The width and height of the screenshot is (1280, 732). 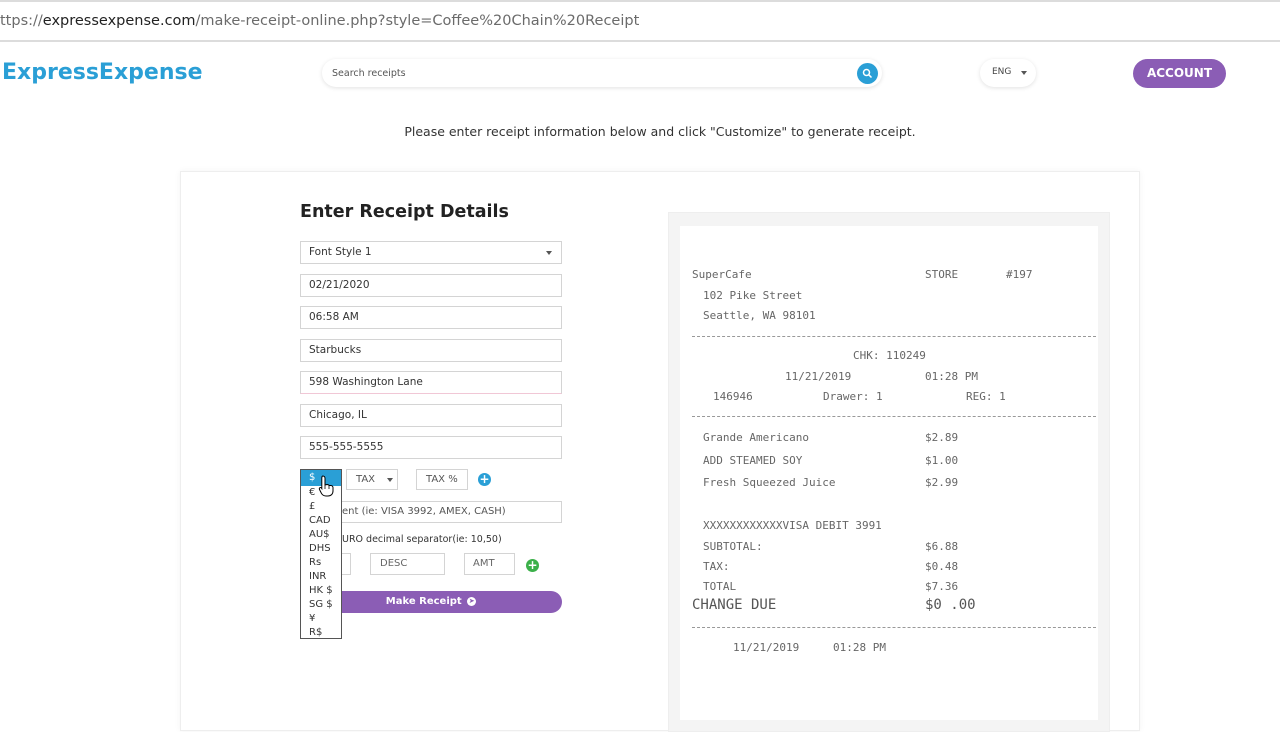 What do you see at coordinates (422, 539) in the screenshot?
I see `euro-separator-label: URO decimal separator(ie: 10,50)` at bounding box center [422, 539].